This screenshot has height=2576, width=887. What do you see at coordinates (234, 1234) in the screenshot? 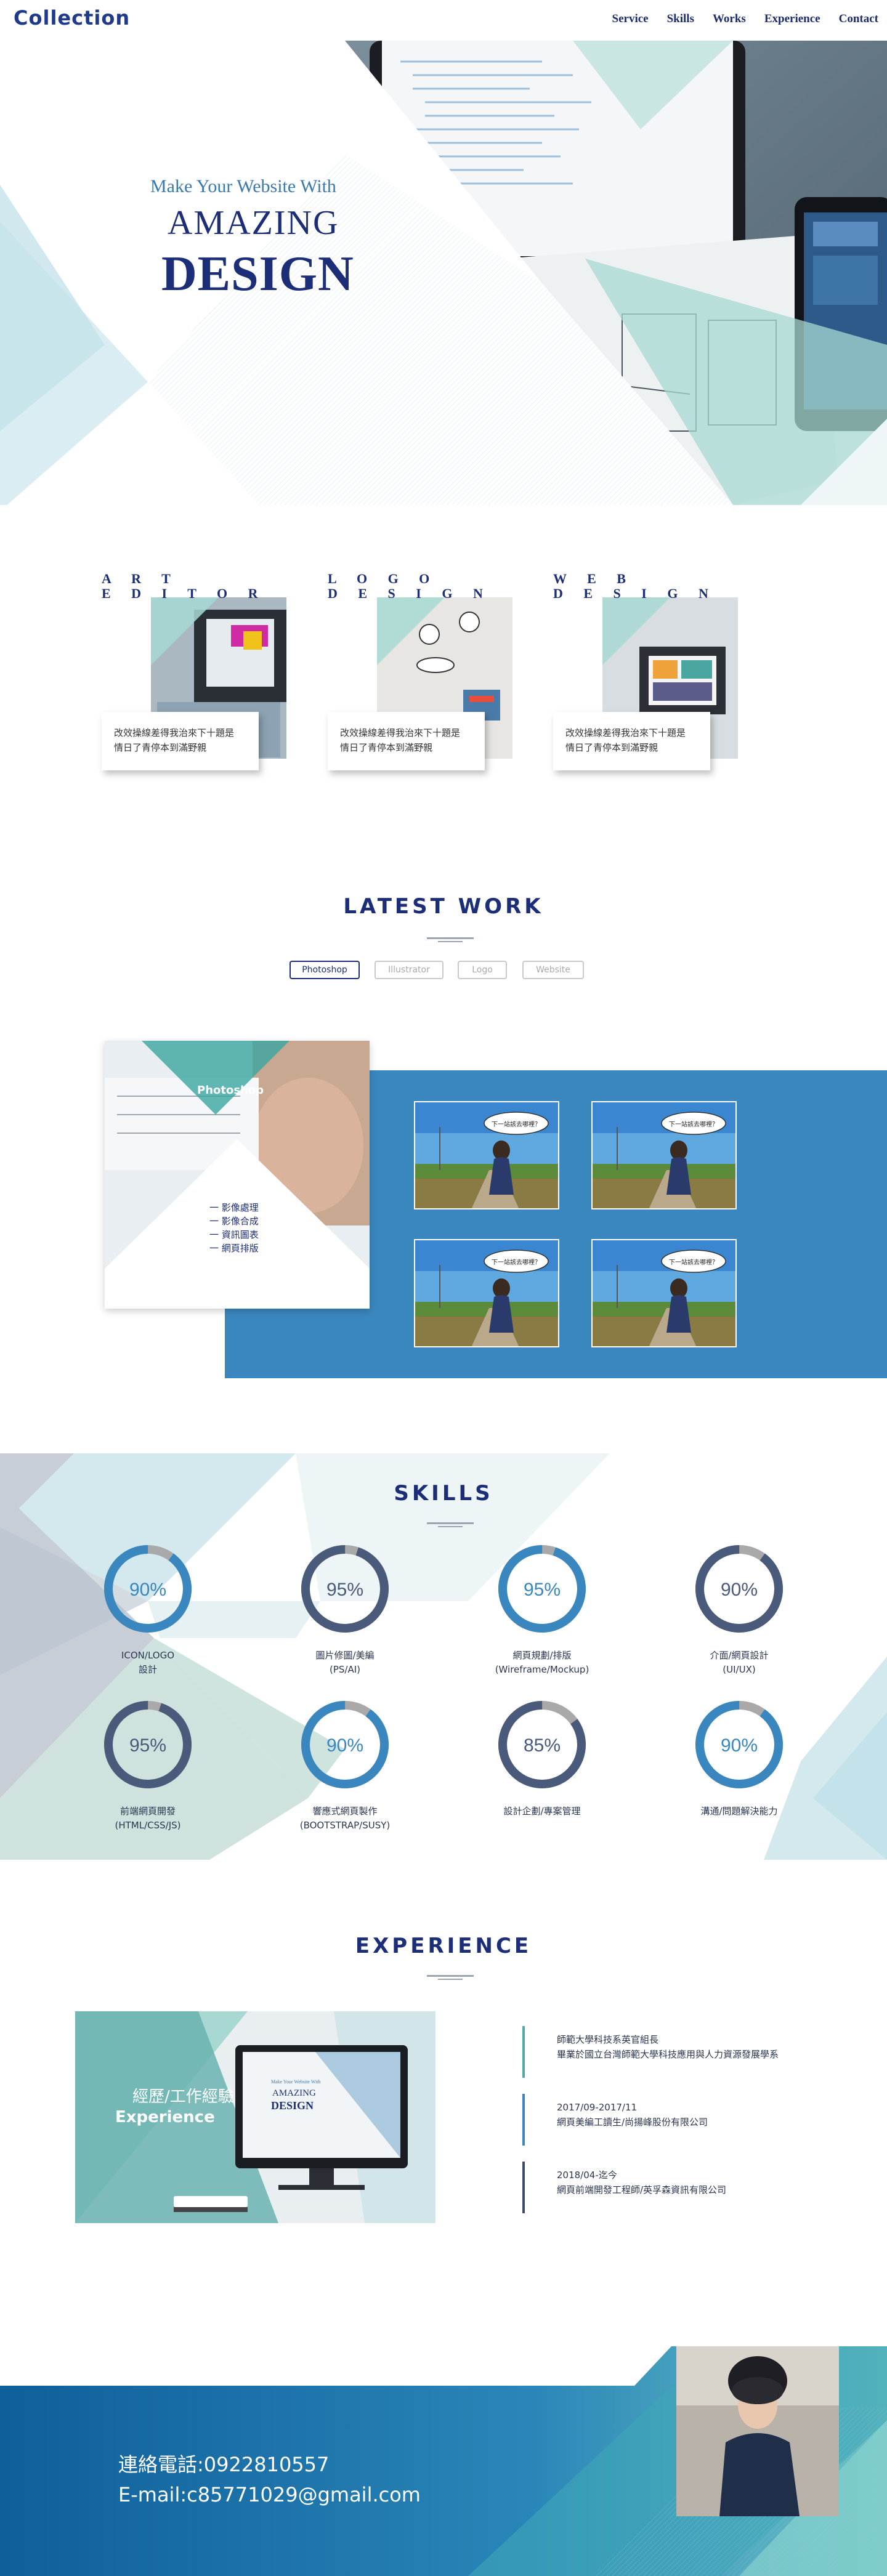
I see `feature-list-item: 一 資訊圖表` at bounding box center [234, 1234].